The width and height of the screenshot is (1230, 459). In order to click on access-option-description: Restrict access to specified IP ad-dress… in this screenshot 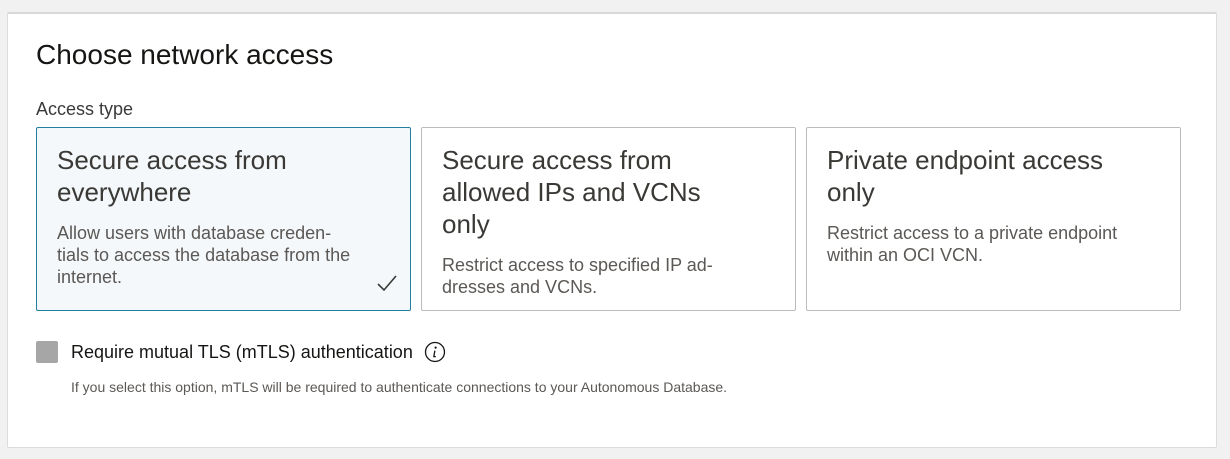, I will do `click(577, 276)`.